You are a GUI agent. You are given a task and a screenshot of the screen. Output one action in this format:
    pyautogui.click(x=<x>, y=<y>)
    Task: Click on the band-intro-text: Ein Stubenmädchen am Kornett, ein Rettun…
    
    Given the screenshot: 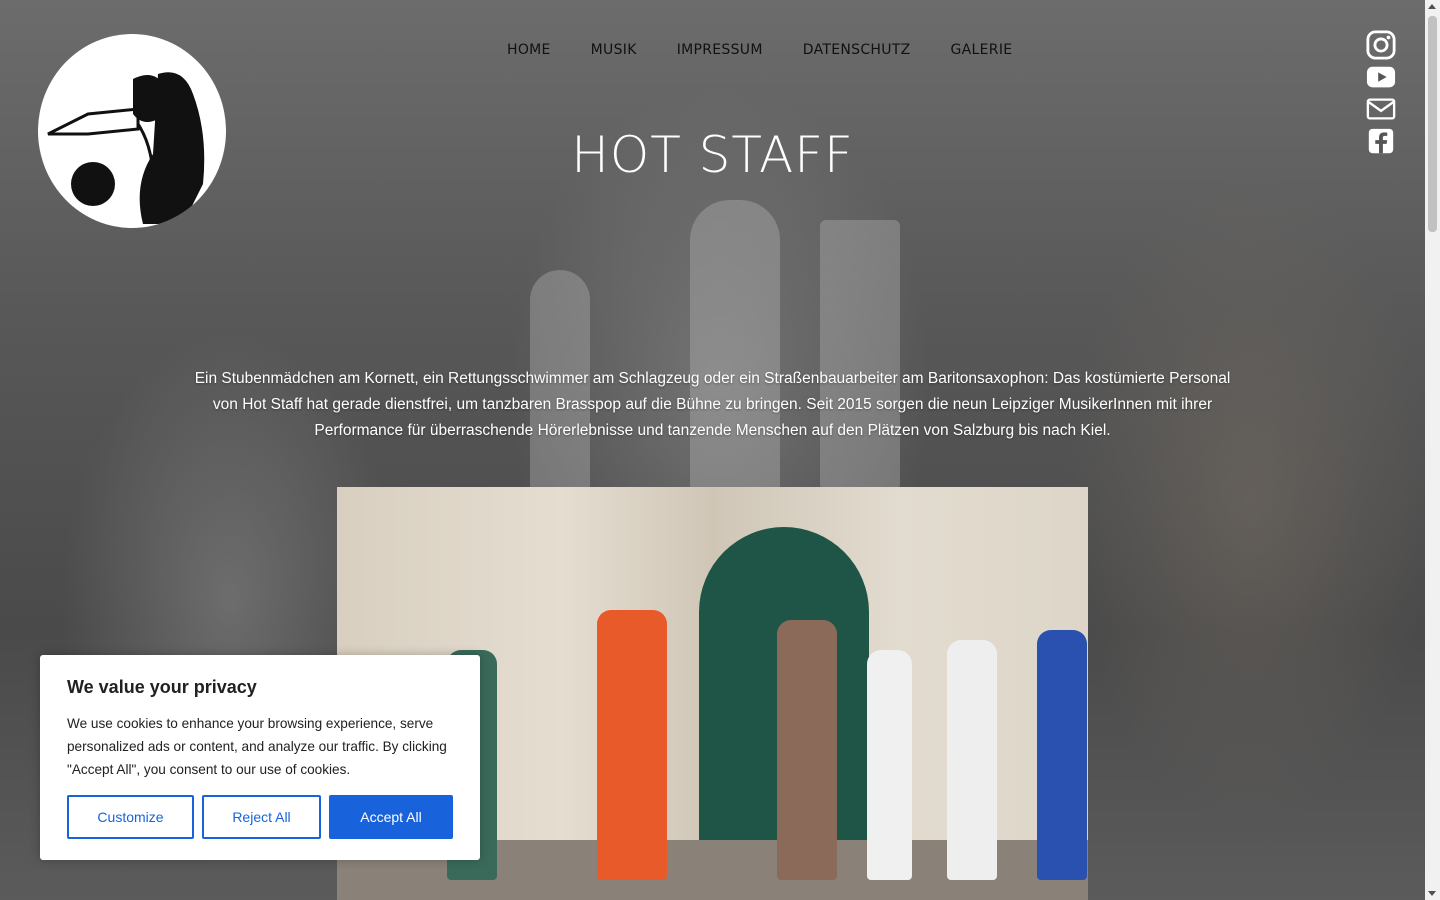 What is the action you would take?
    pyautogui.click(x=712, y=404)
    